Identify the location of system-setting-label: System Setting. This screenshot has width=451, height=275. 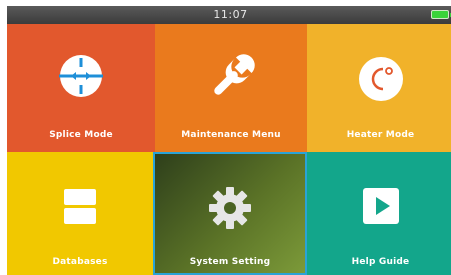
(230, 262).